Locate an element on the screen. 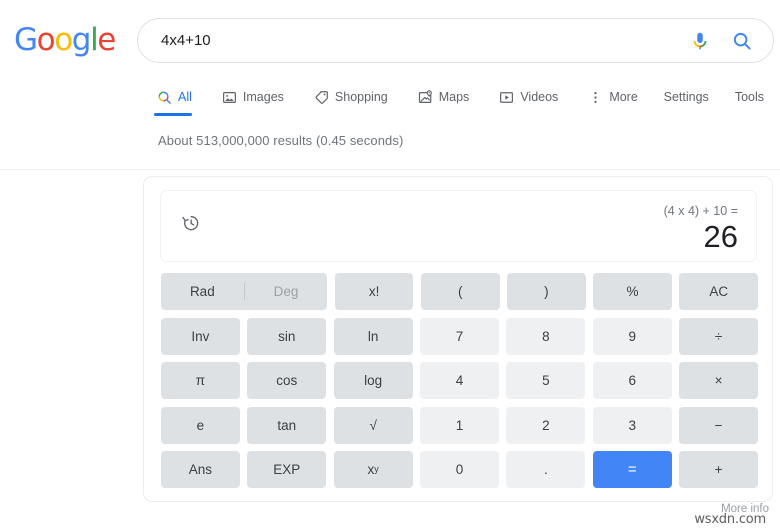  logo-letter-0: G is located at coordinates (26, 40).